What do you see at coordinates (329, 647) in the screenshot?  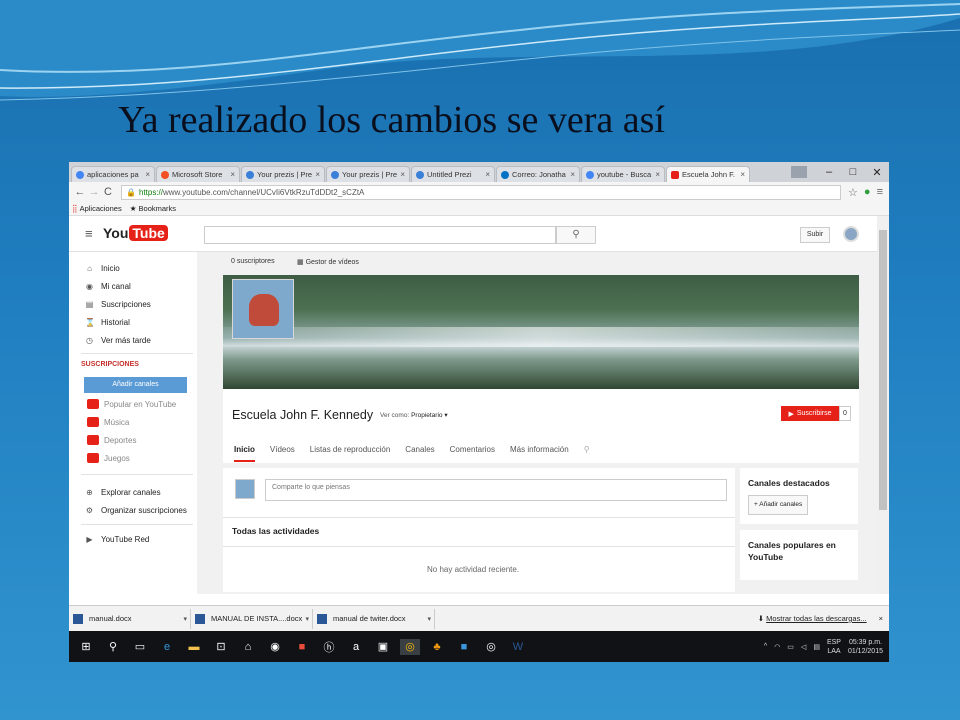 I see `hp-icon: ⓗ` at bounding box center [329, 647].